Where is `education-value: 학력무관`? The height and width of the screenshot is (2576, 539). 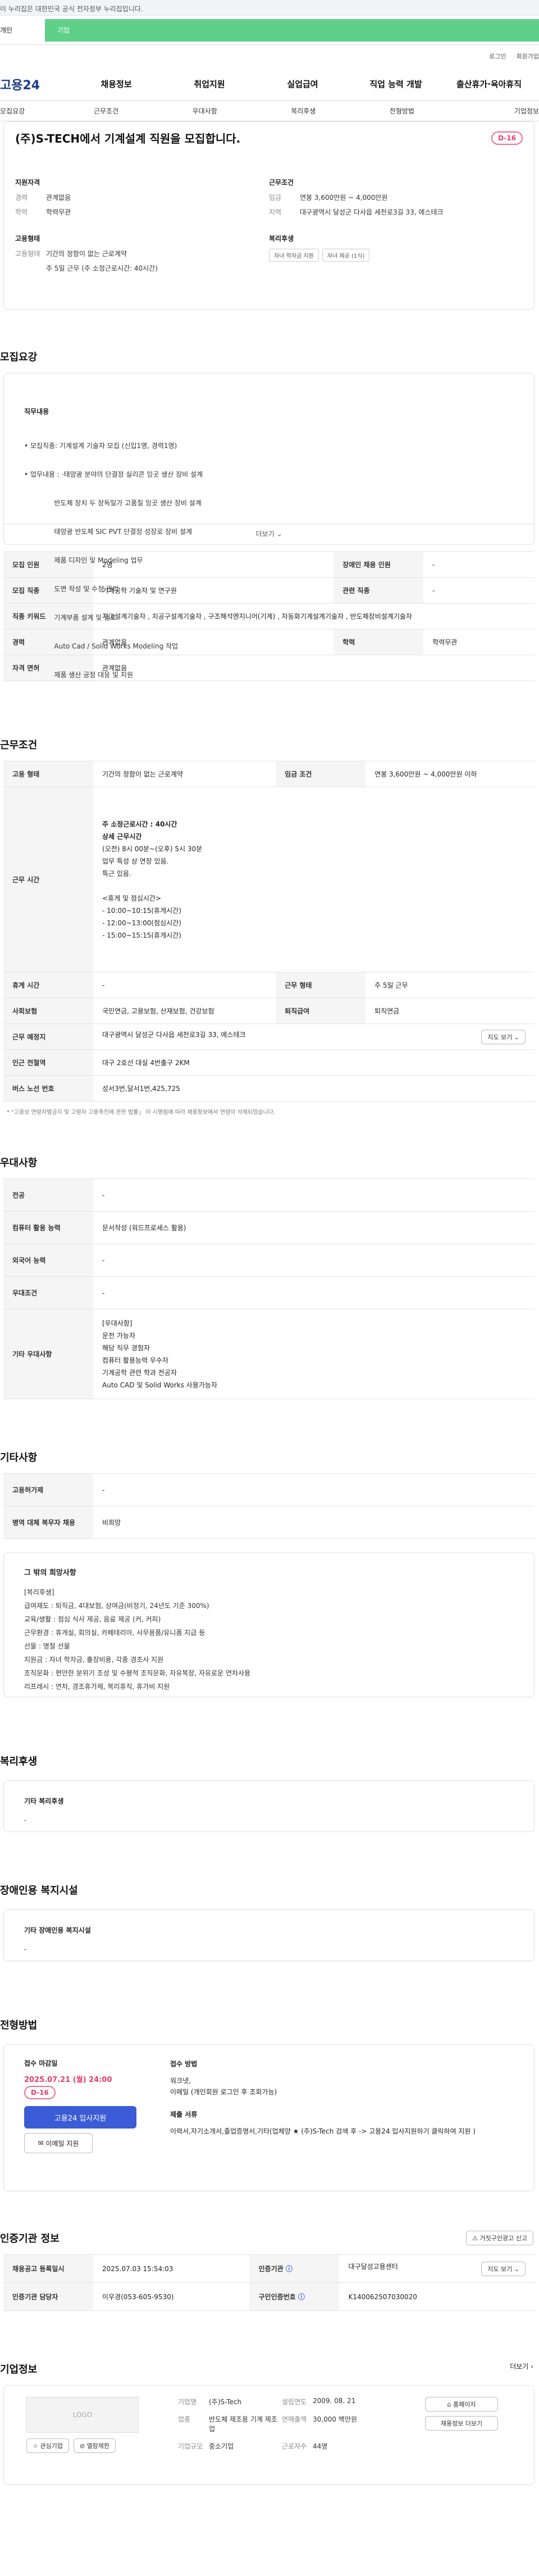 education-value: 학력무관 is located at coordinates (58, 212).